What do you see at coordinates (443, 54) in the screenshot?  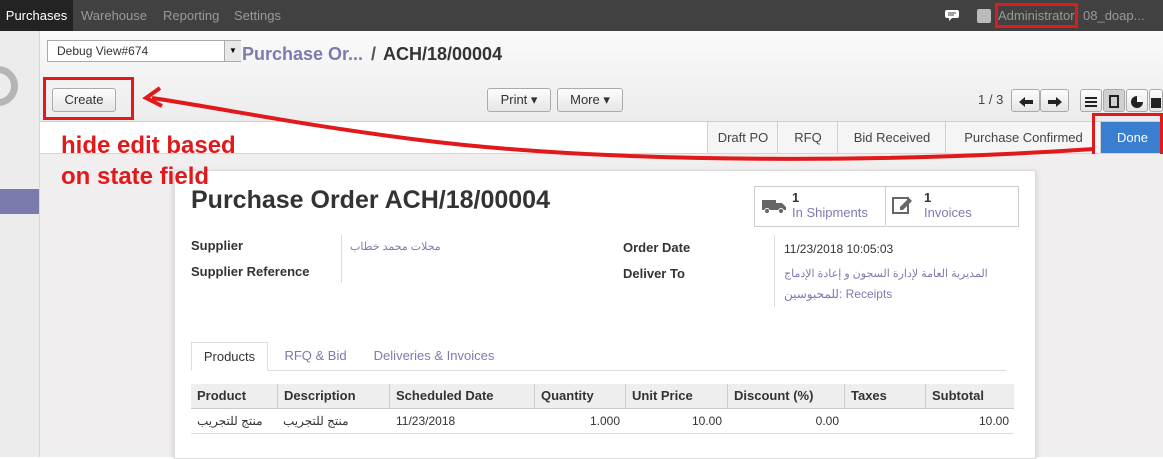 I see `breadcrumb-current: ACH/18/00004` at bounding box center [443, 54].